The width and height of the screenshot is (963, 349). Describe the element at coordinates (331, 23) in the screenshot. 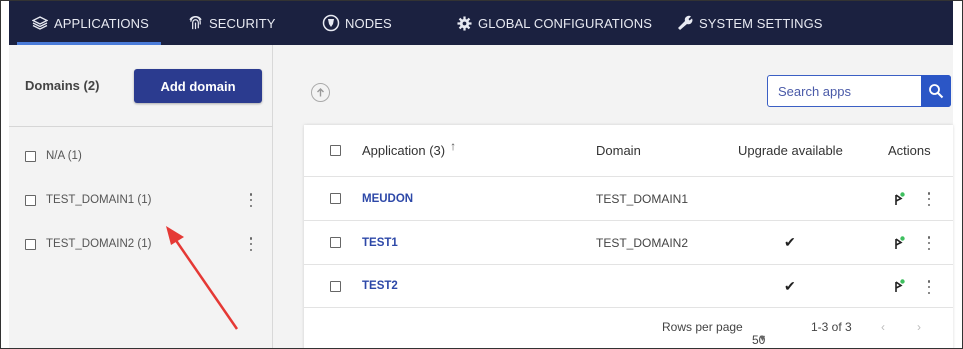

I see `node-icon` at that location.